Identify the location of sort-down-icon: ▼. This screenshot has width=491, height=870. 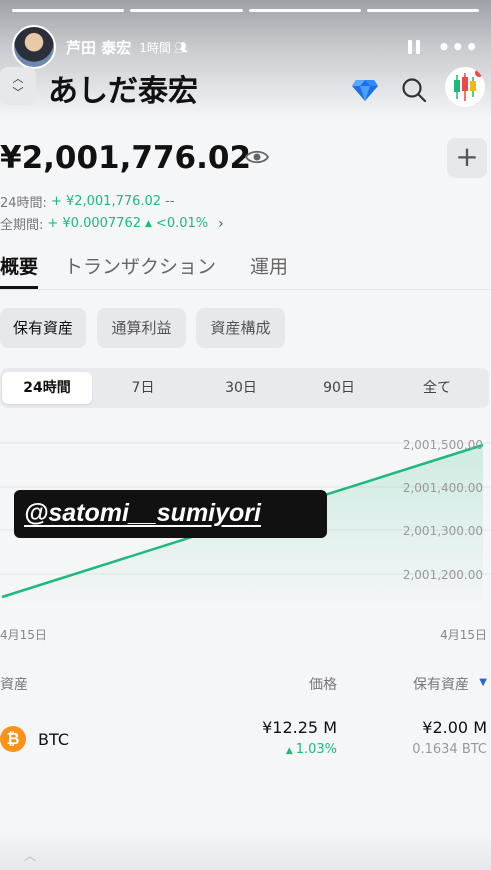
(483, 682).